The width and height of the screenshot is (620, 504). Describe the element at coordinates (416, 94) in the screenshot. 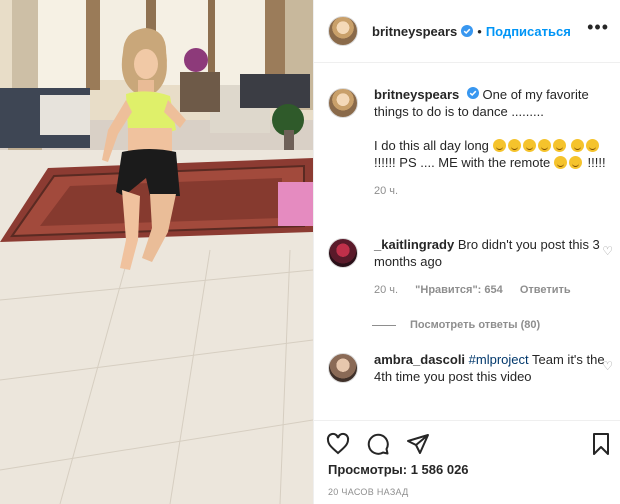

I see `caption-username: britneyspears` at that location.